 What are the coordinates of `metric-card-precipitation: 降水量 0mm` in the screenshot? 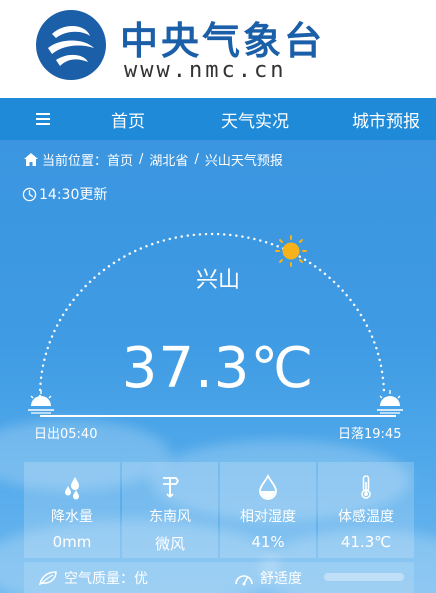 It's located at (72, 510).